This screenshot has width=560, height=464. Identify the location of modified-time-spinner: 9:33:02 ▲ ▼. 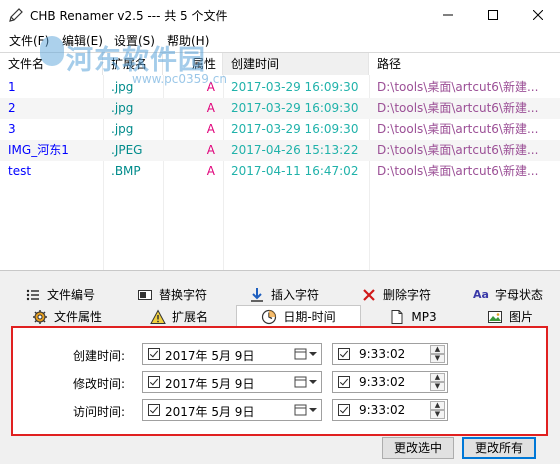
(390, 382).